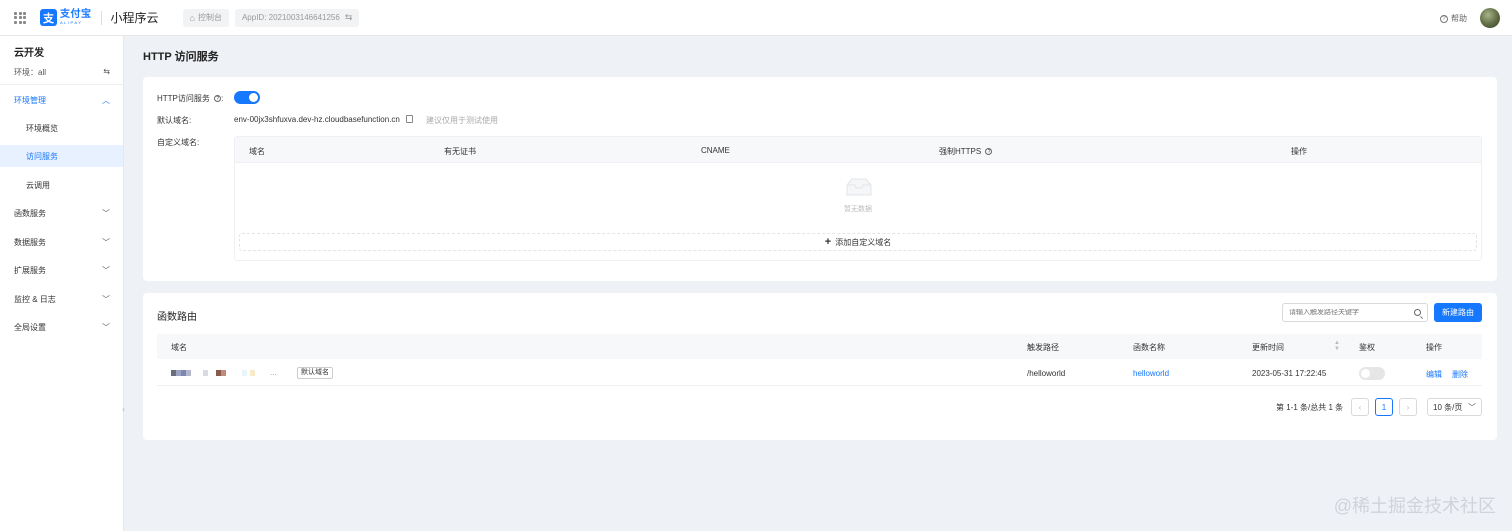 The width and height of the screenshot is (1512, 531). What do you see at coordinates (409, 119) in the screenshot?
I see `copy-icon` at bounding box center [409, 119].